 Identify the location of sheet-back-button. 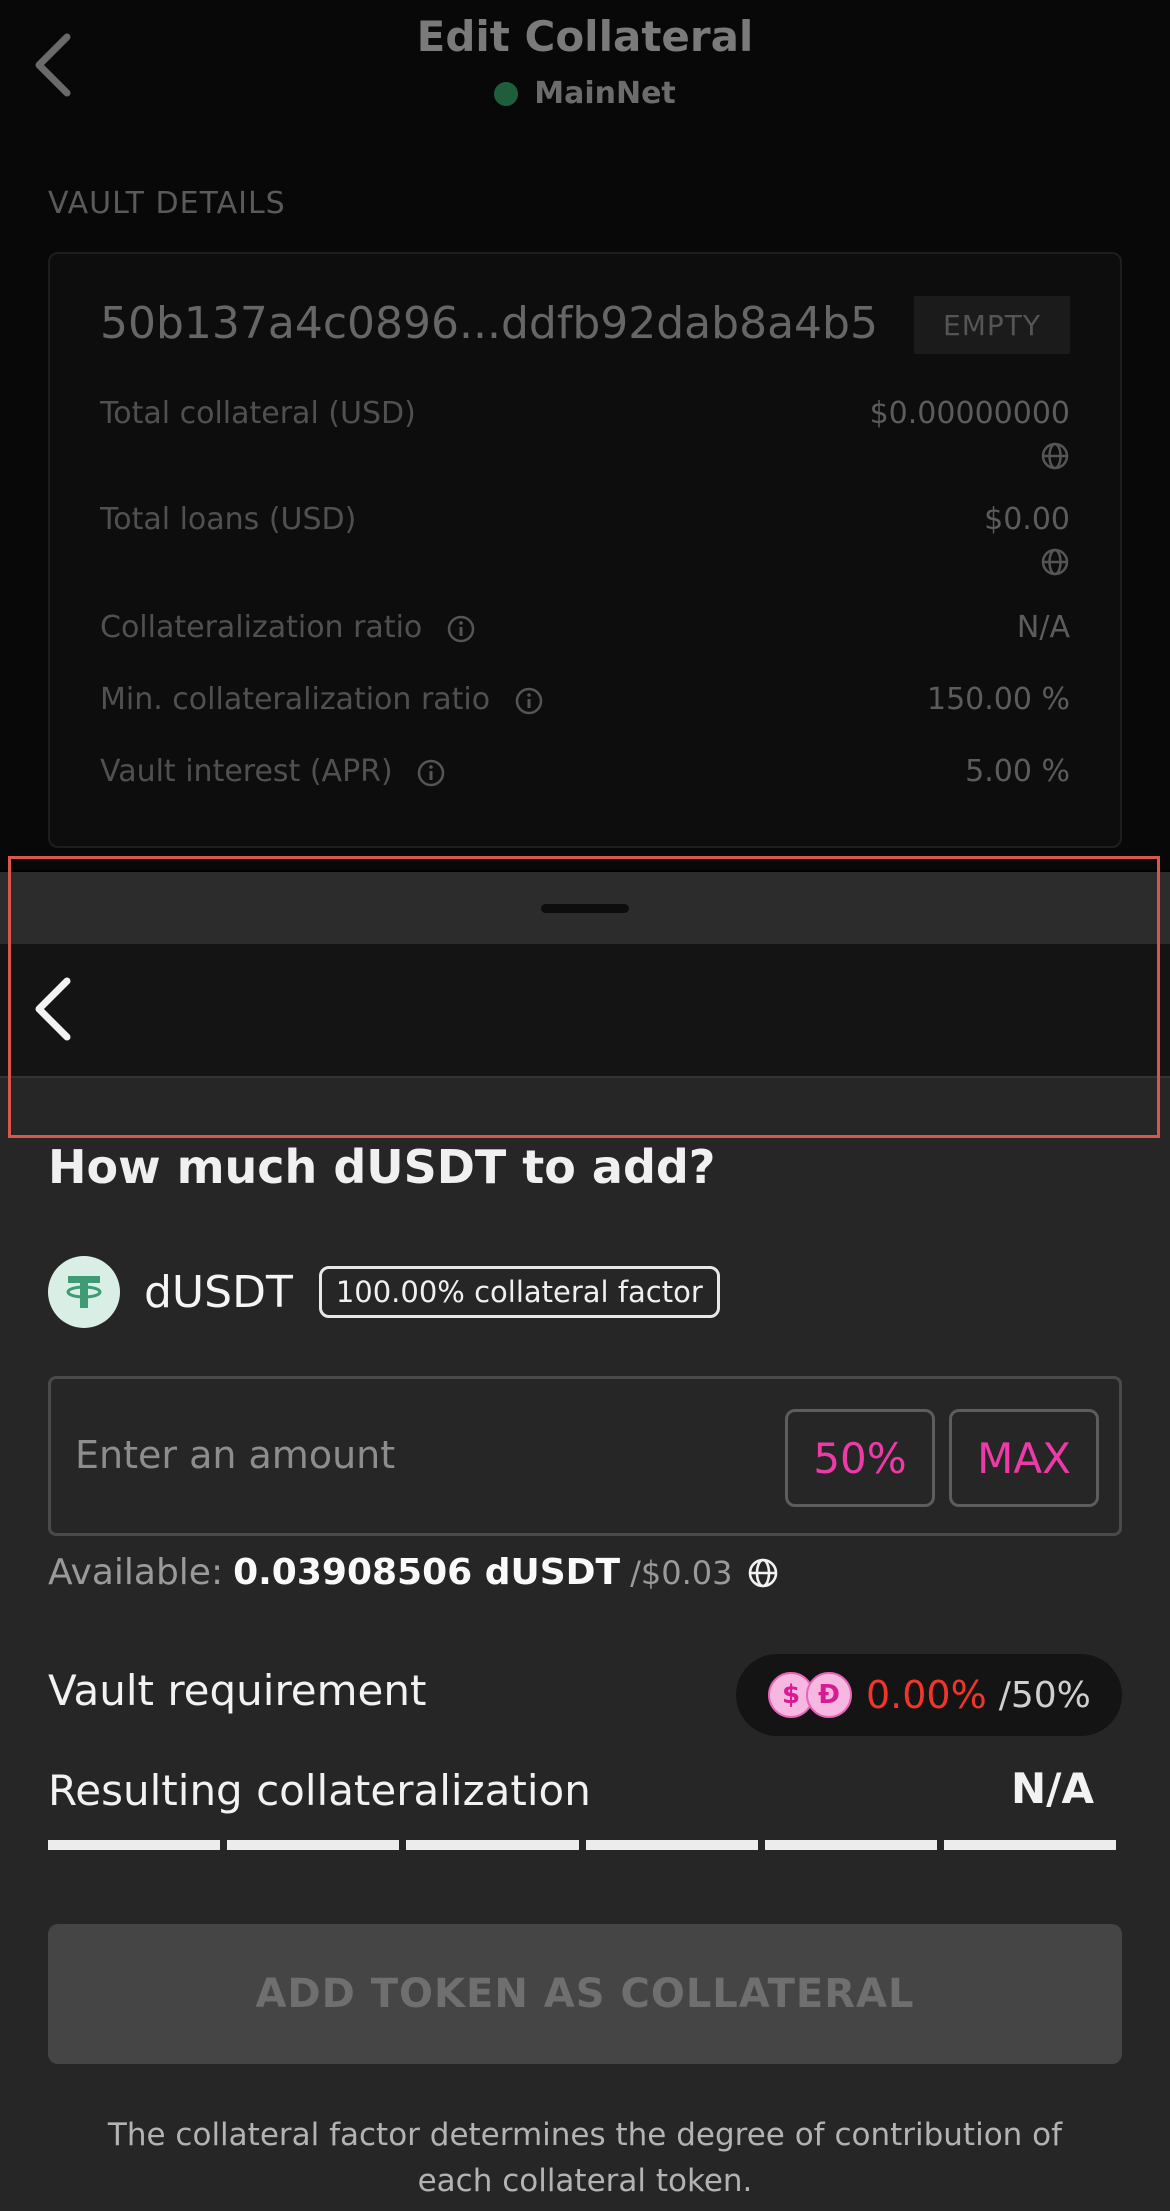
(53, 1009).